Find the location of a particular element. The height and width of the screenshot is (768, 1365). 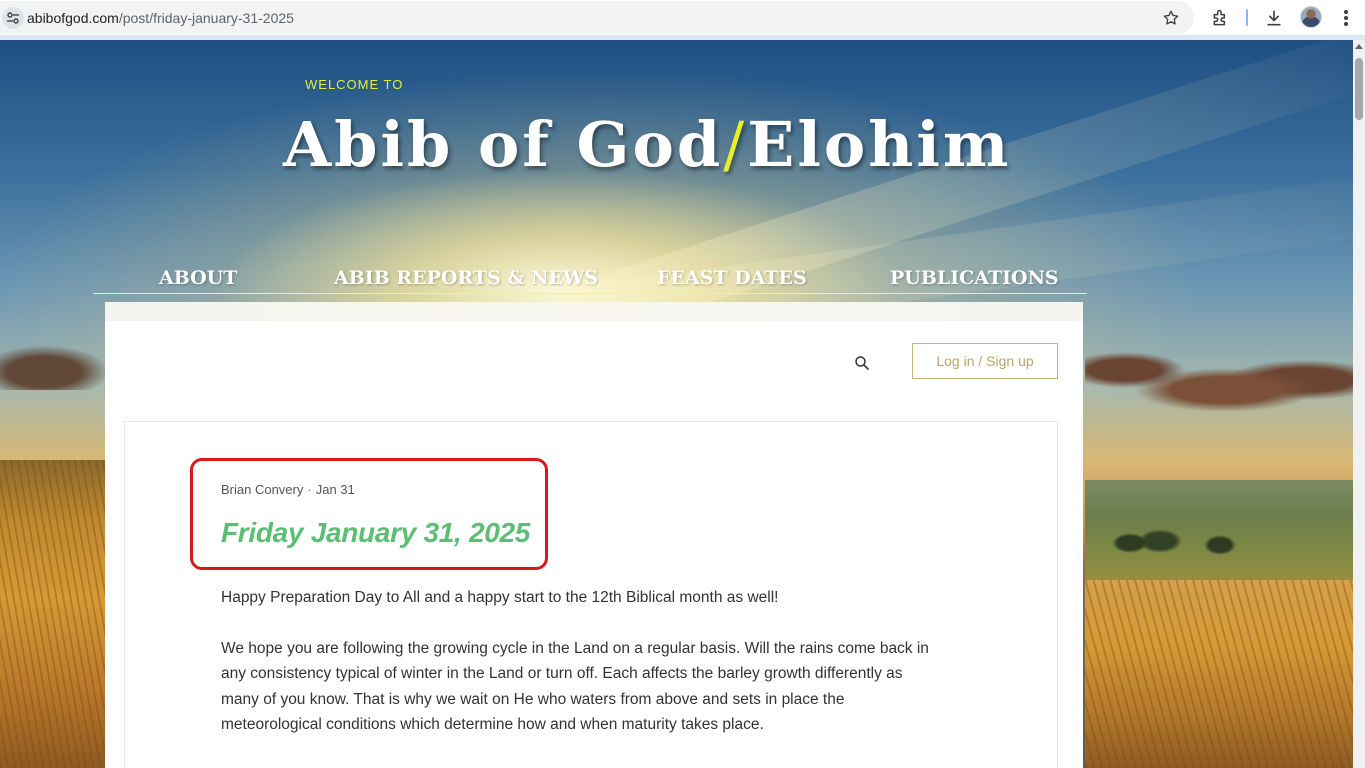

background-trees is located at coordinates (1190, 540).